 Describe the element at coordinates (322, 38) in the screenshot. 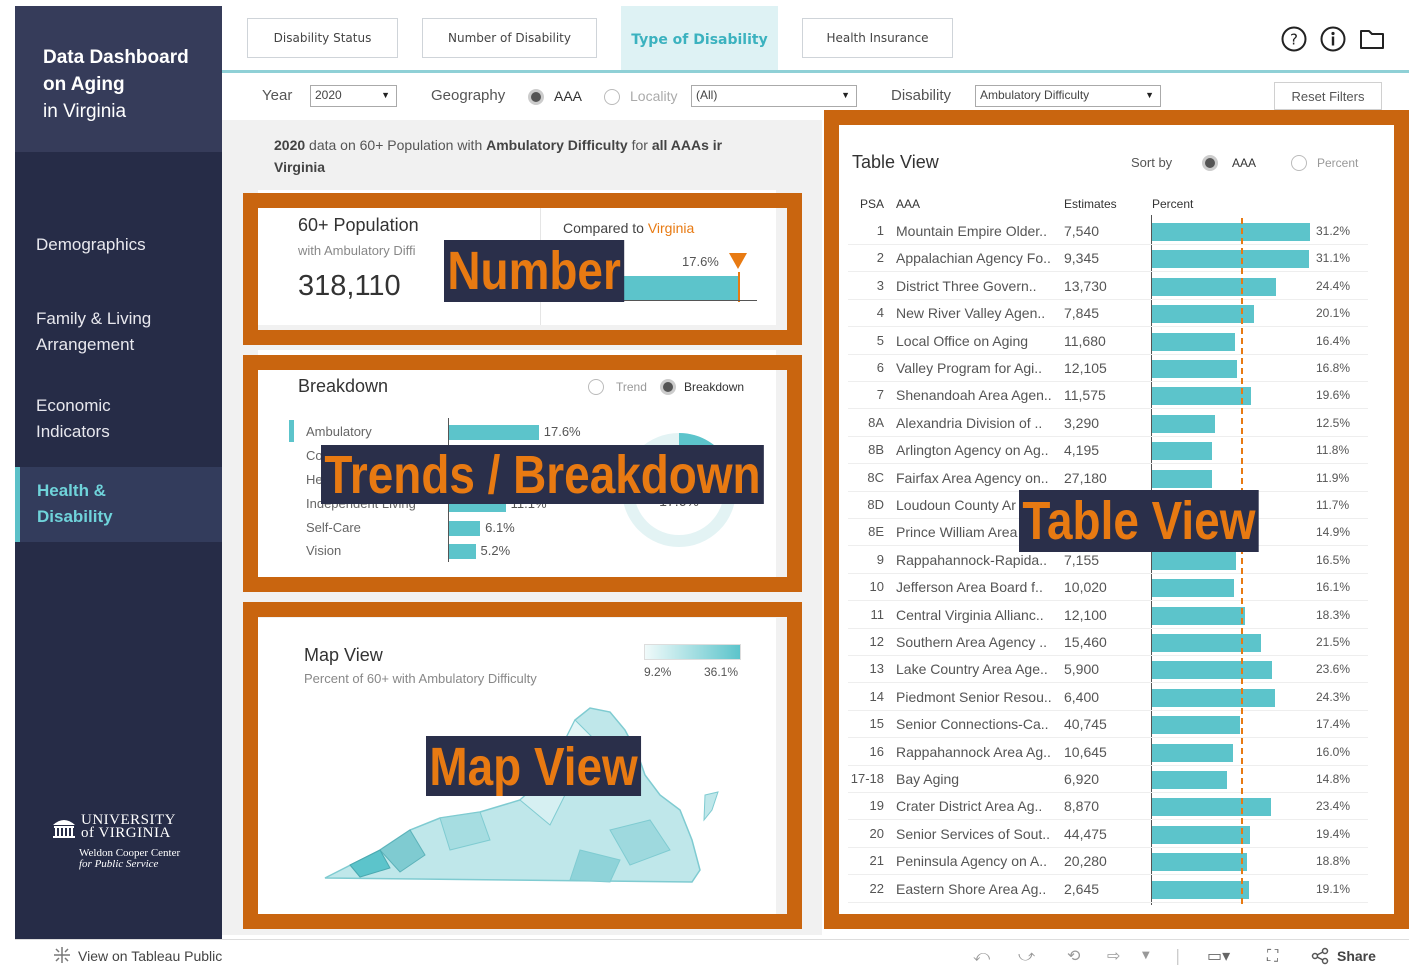

I see `tab-disability-status: Disability Status` at that location.